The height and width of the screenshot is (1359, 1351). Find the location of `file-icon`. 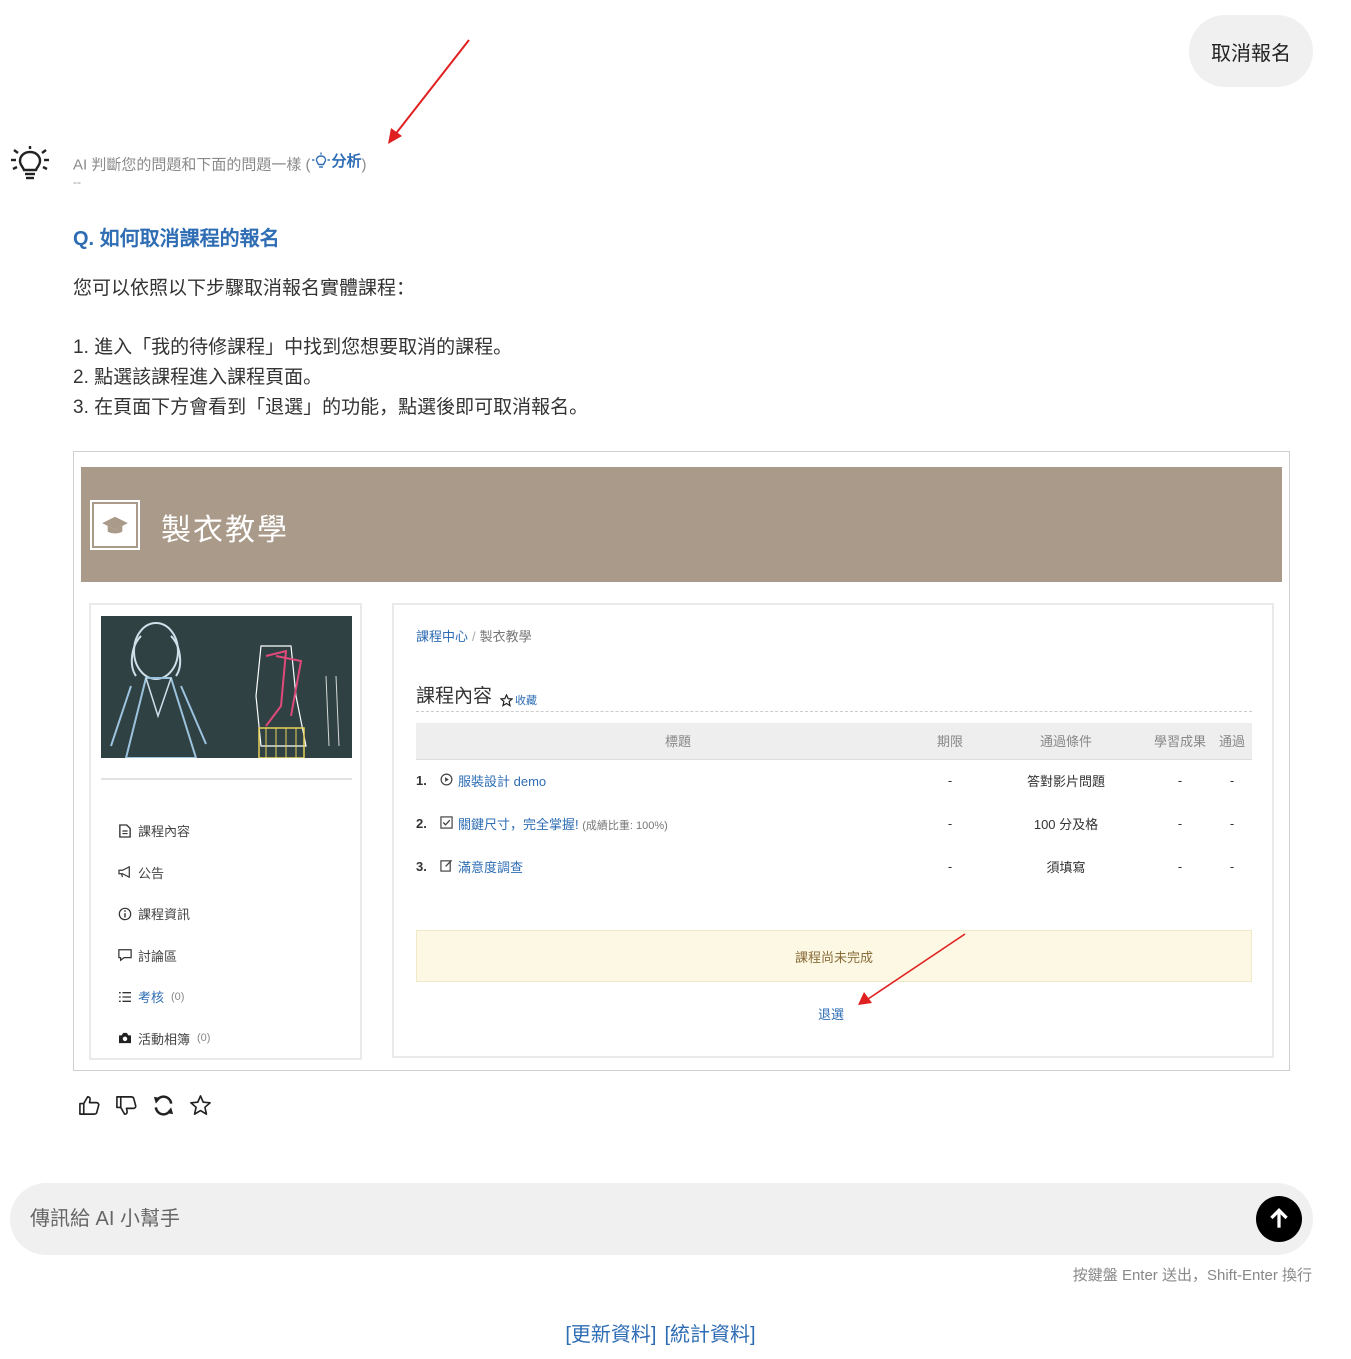

file-icon is located at coordinates (125, 831).